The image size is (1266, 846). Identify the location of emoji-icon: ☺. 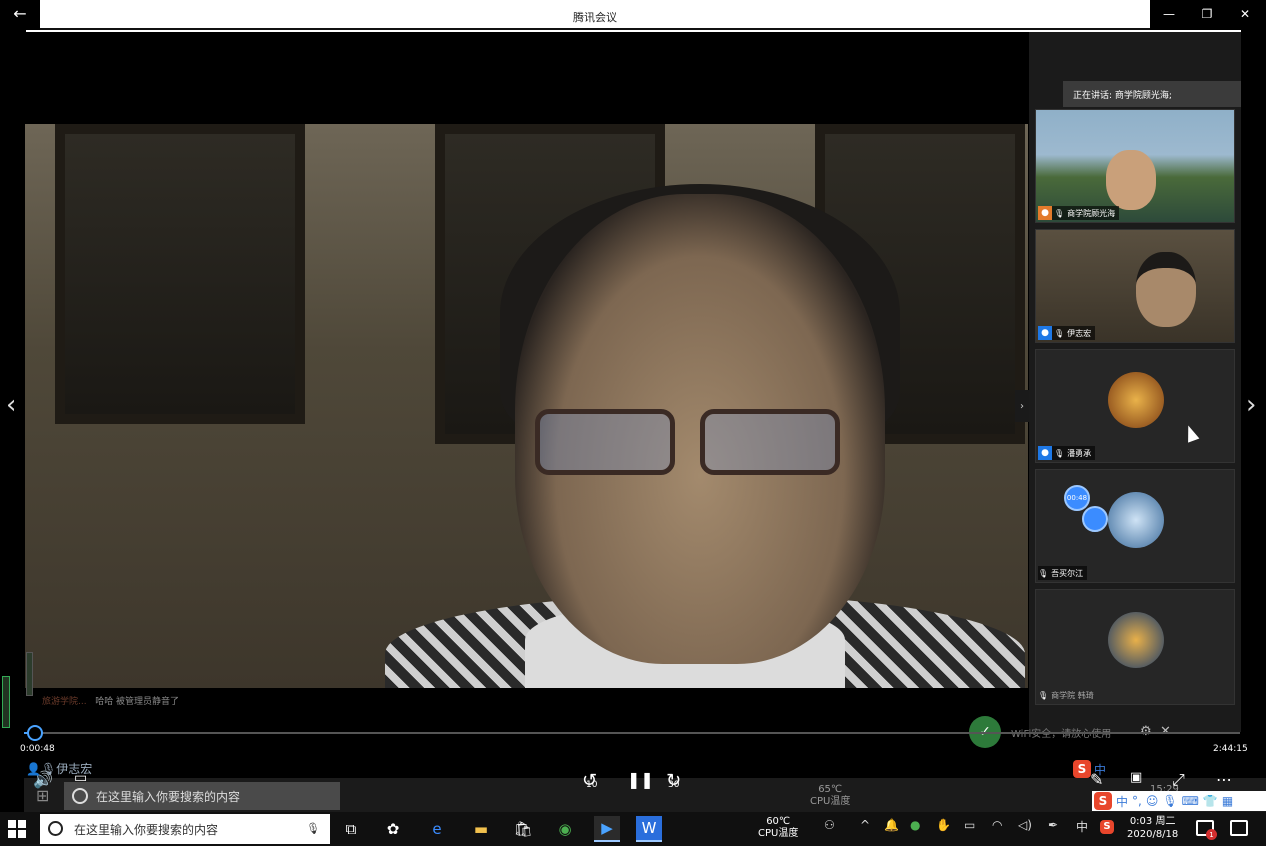
(1152, 801).